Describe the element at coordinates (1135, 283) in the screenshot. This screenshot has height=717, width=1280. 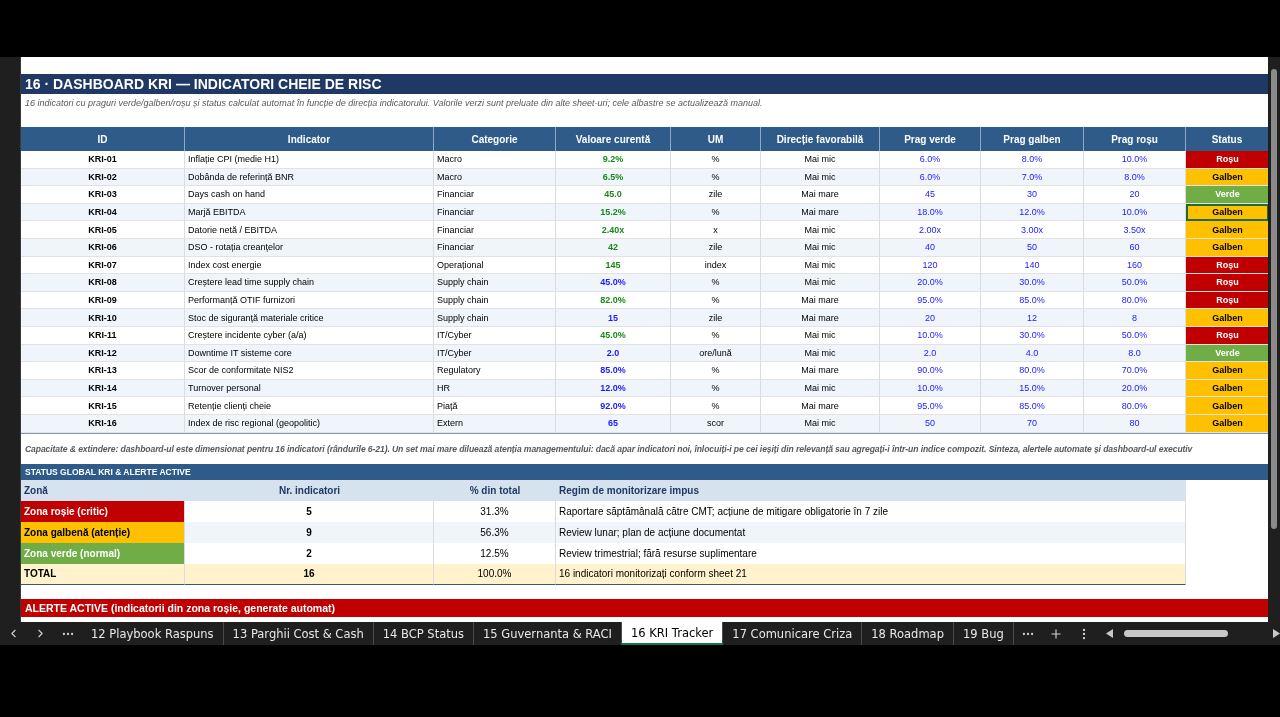
I see `table-cell: 50.0%` at that location.